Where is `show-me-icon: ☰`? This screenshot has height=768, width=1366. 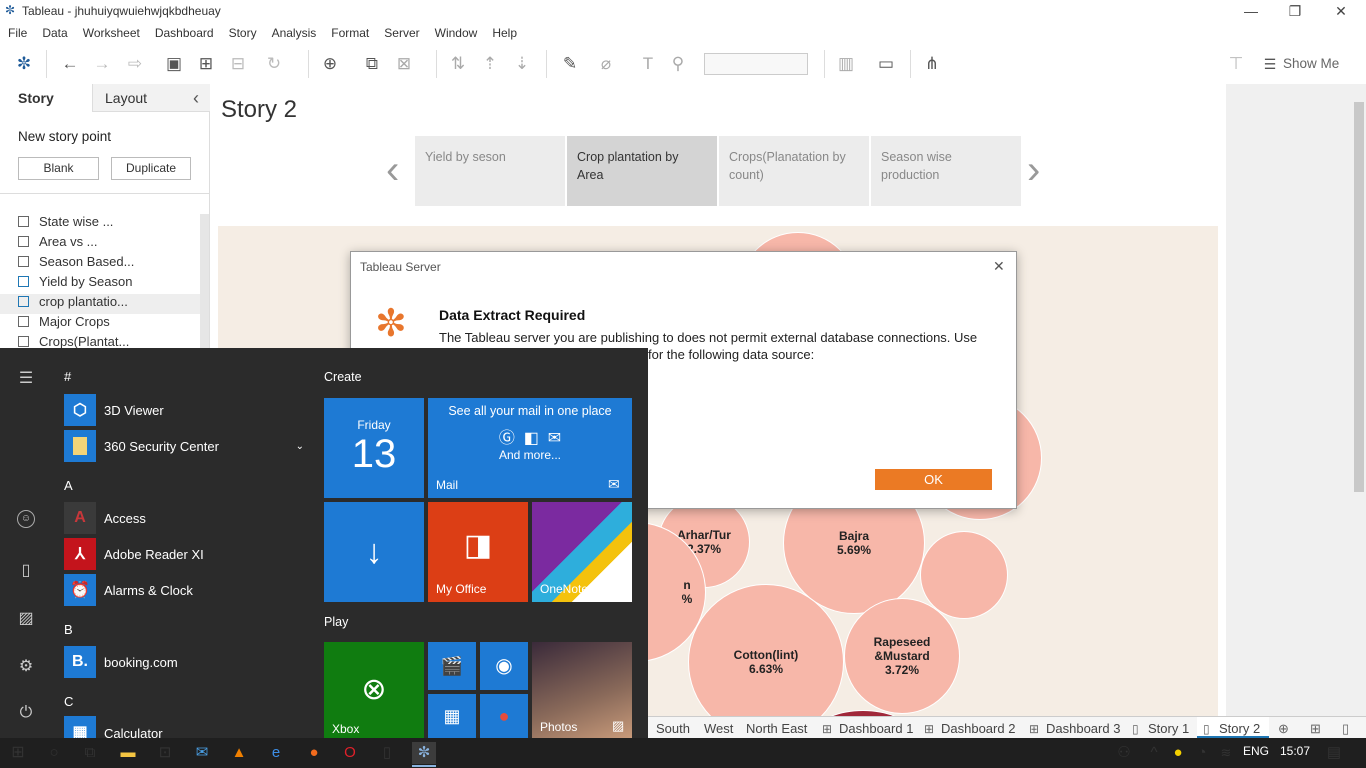
show-me-icon: ☰ is located at coordinates (1270, 64).